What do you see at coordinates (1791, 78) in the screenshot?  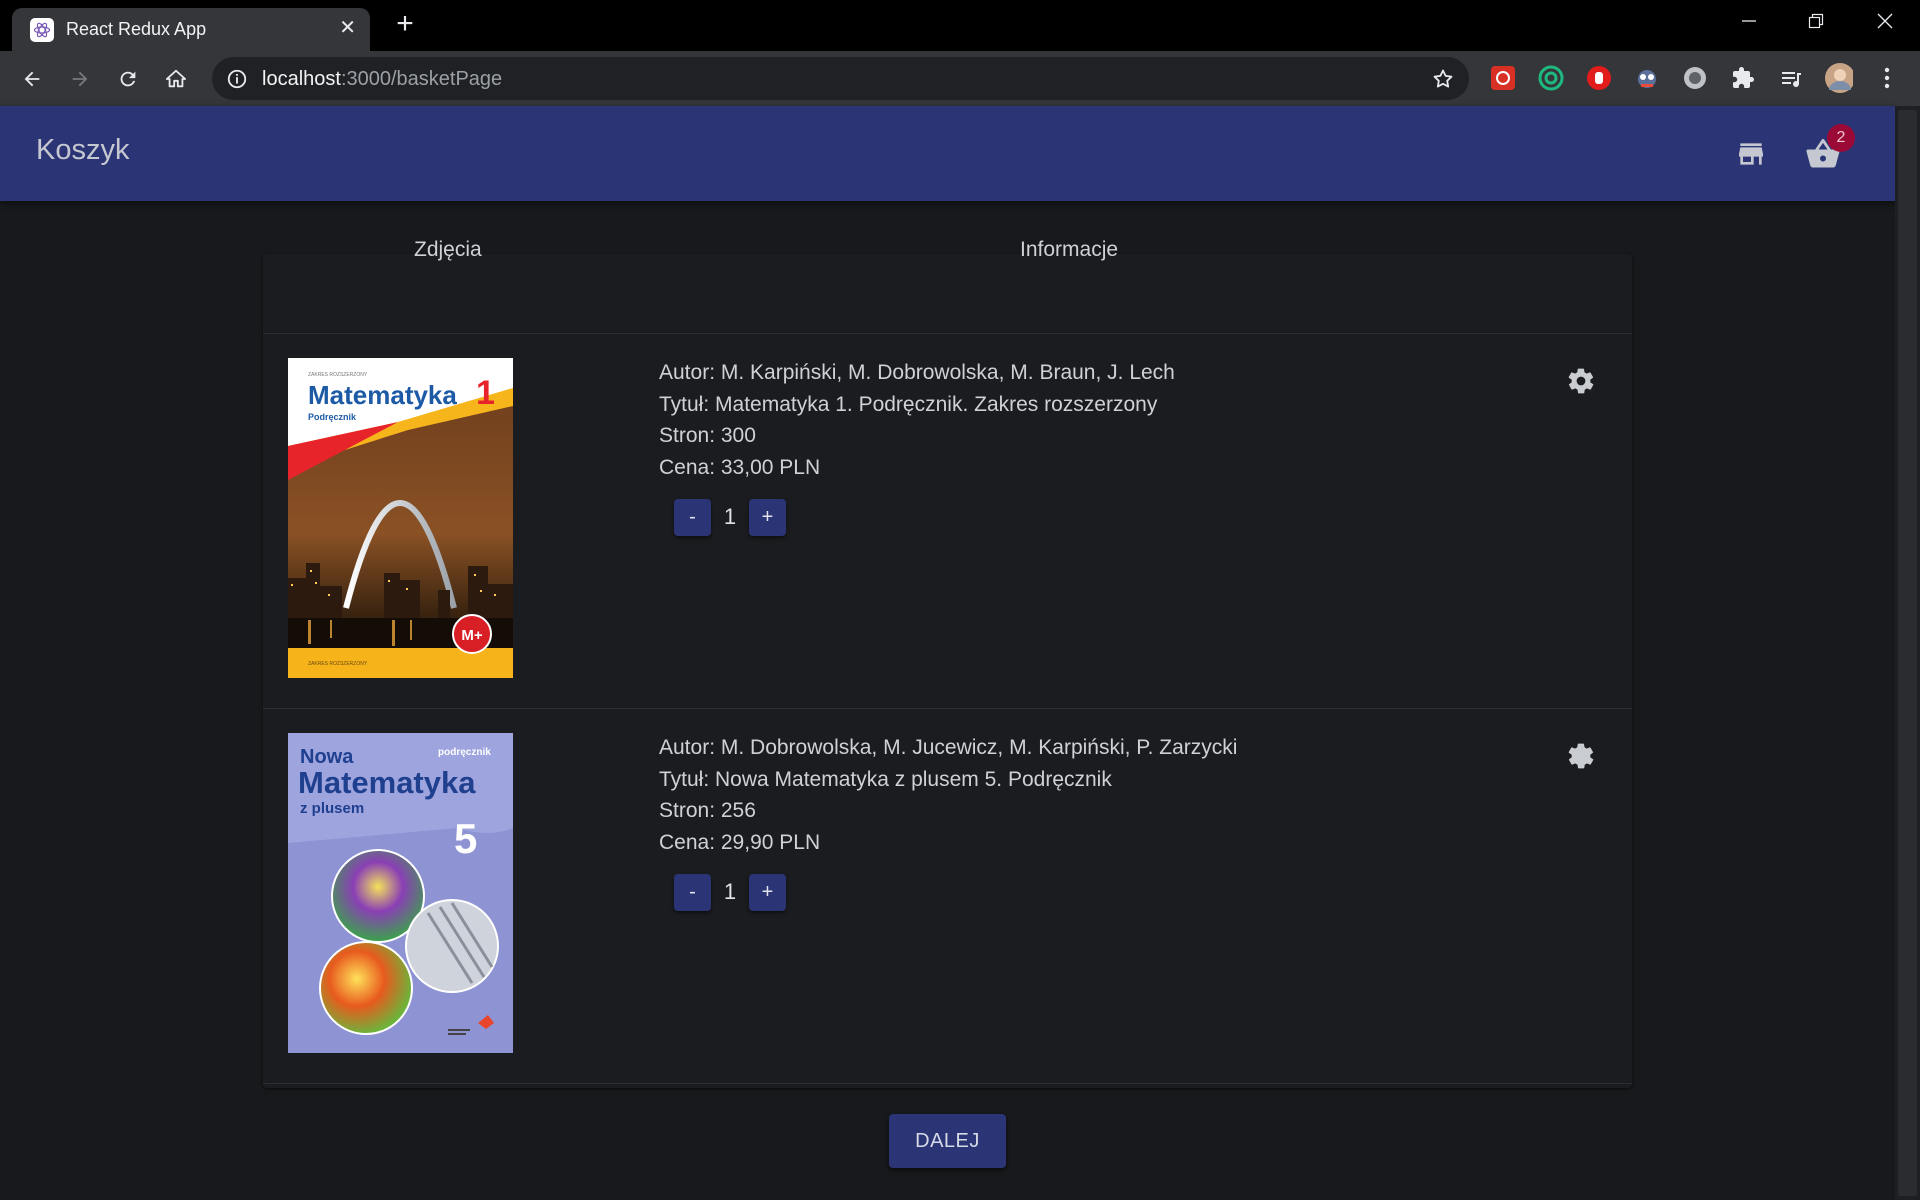 I see `media-queue-icon` at bounding box center [1791, 78].